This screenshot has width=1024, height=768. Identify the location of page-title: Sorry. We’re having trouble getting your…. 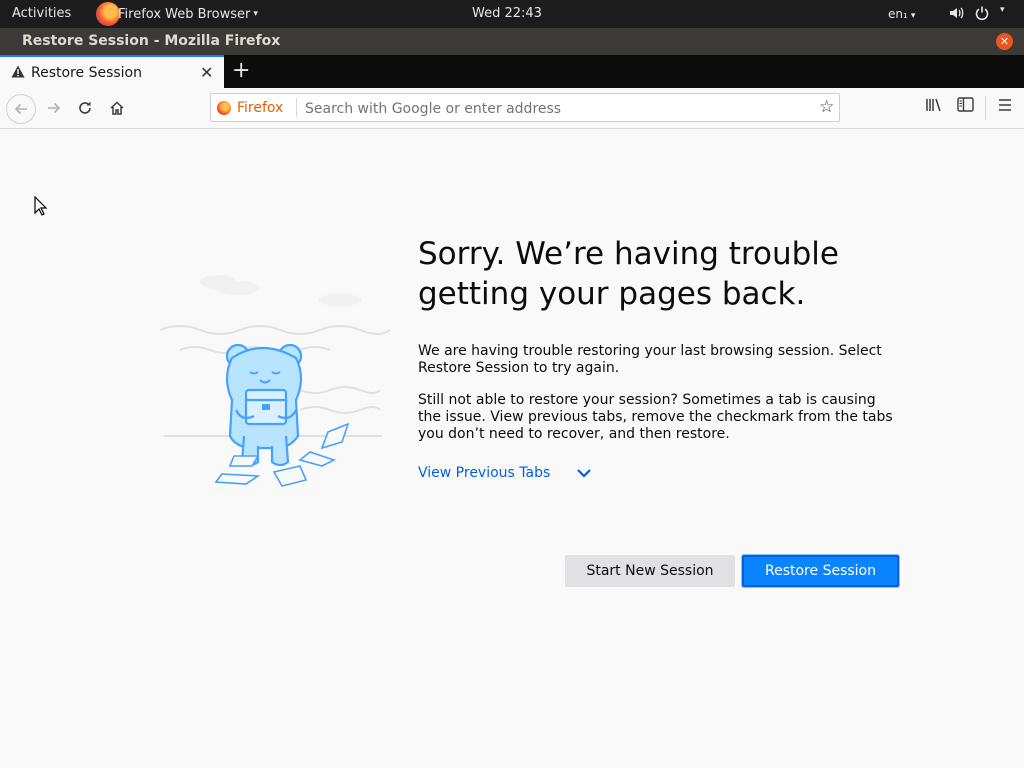
(628, 274).